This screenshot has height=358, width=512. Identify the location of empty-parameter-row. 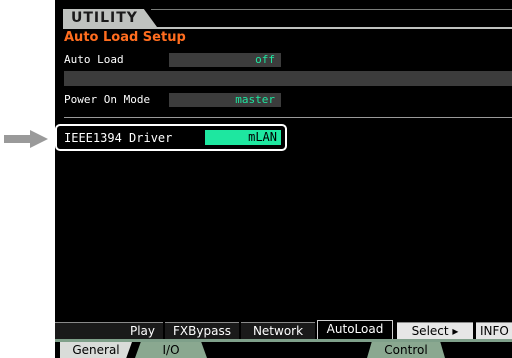
(288, 78).